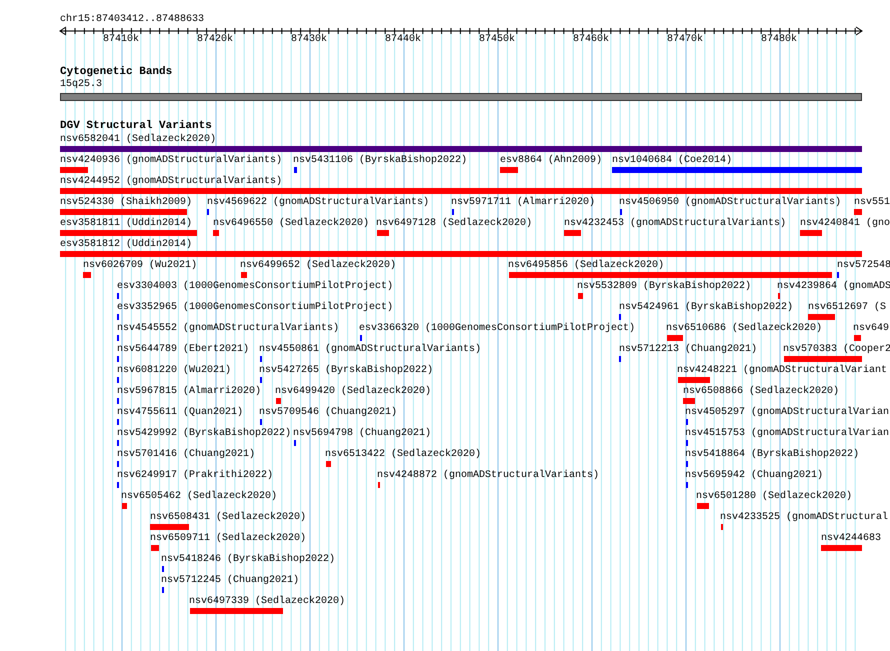 Image resolution: width=890 pixels, height=651 pixels. Describe the element at coordinates (362, 434) in the screenshot. I see `feature-label: nsv5694798 (Chuang2021)` at that location.